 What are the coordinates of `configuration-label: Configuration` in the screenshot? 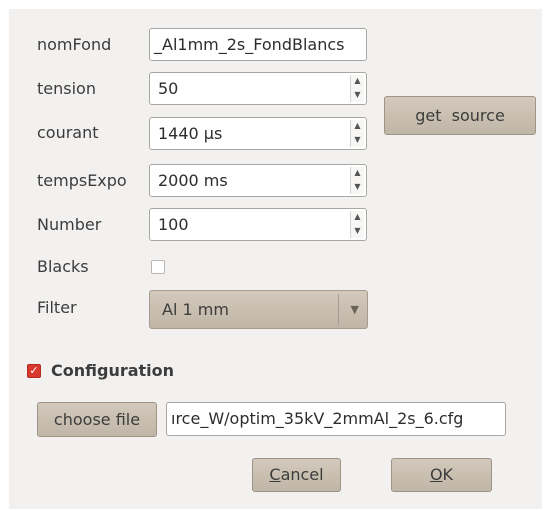 It's located at (113, 370).